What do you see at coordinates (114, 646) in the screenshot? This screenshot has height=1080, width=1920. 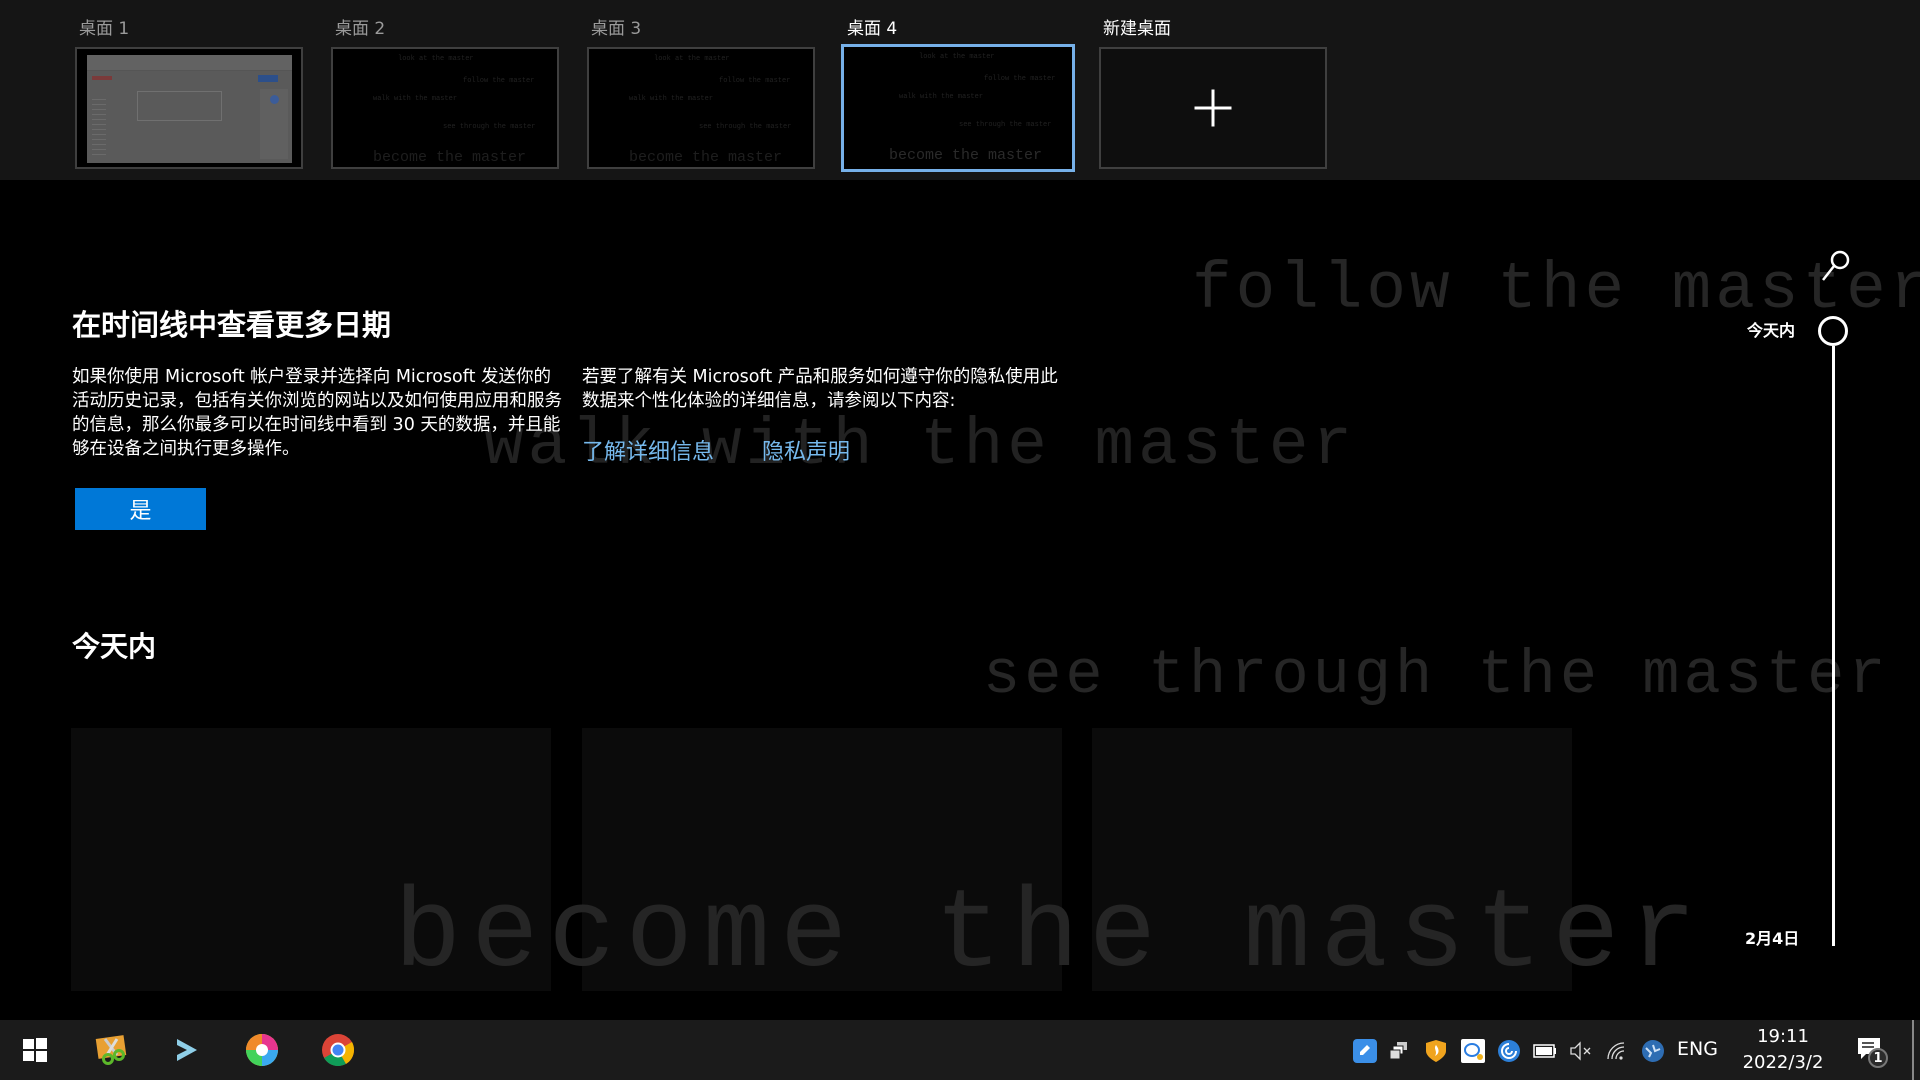 I see `section-title-today: 今天内` at bounding box center [114, 646].